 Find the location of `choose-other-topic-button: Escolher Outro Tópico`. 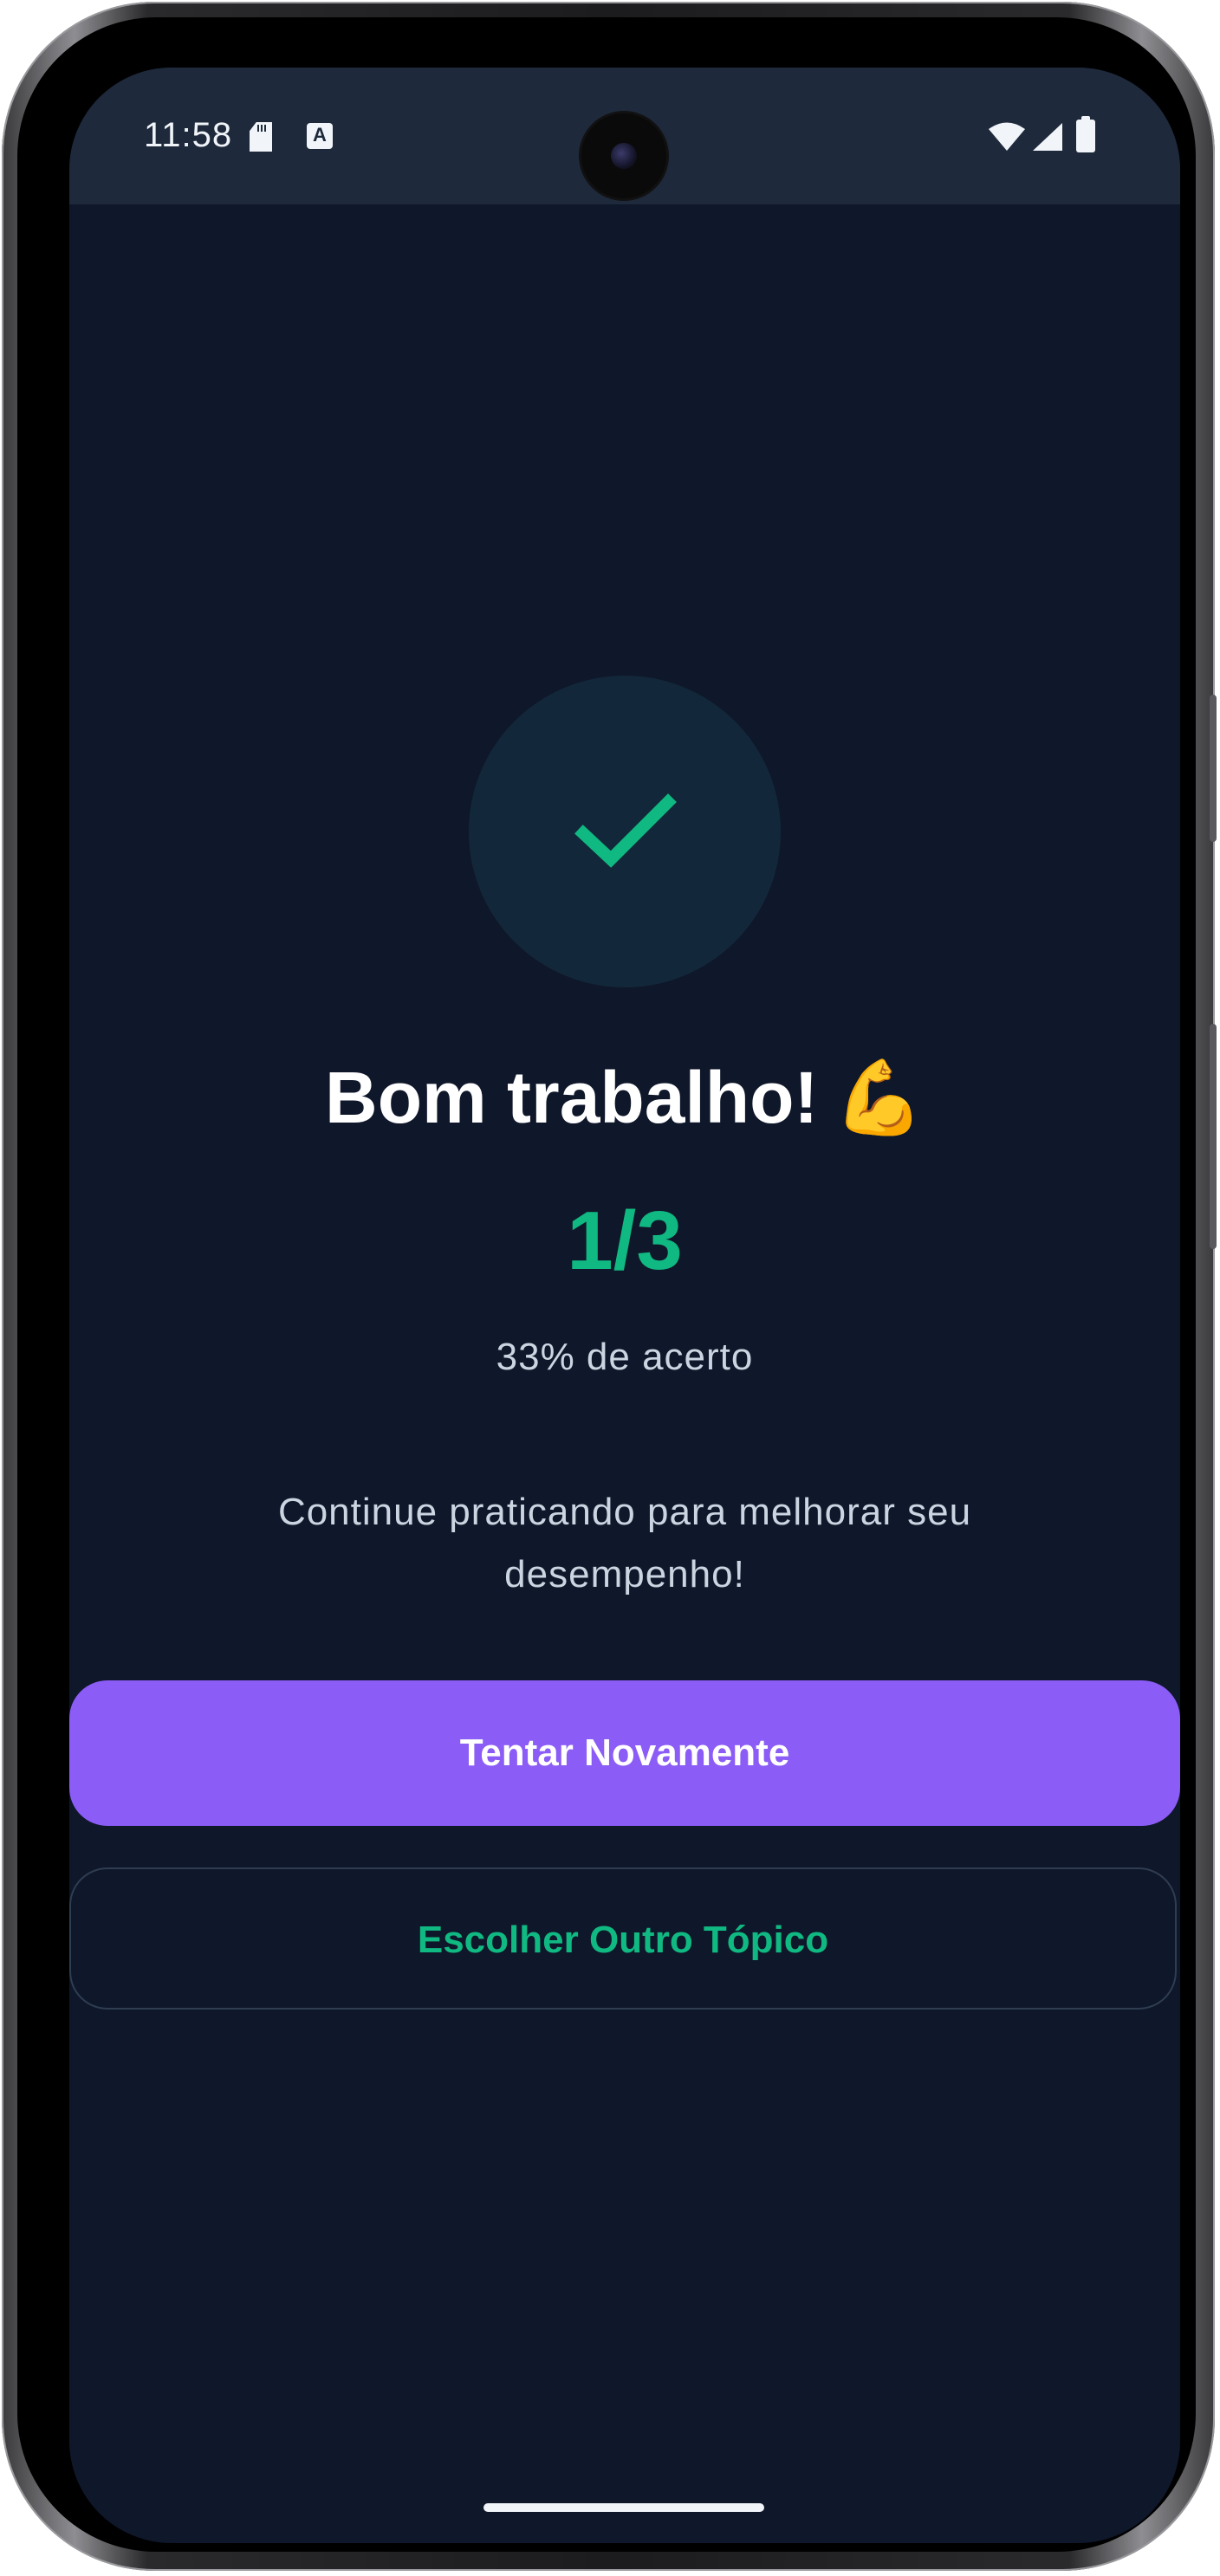

choose-other-topic-button: Escolher Outro Tópico is located at coordinates (623, 1938).